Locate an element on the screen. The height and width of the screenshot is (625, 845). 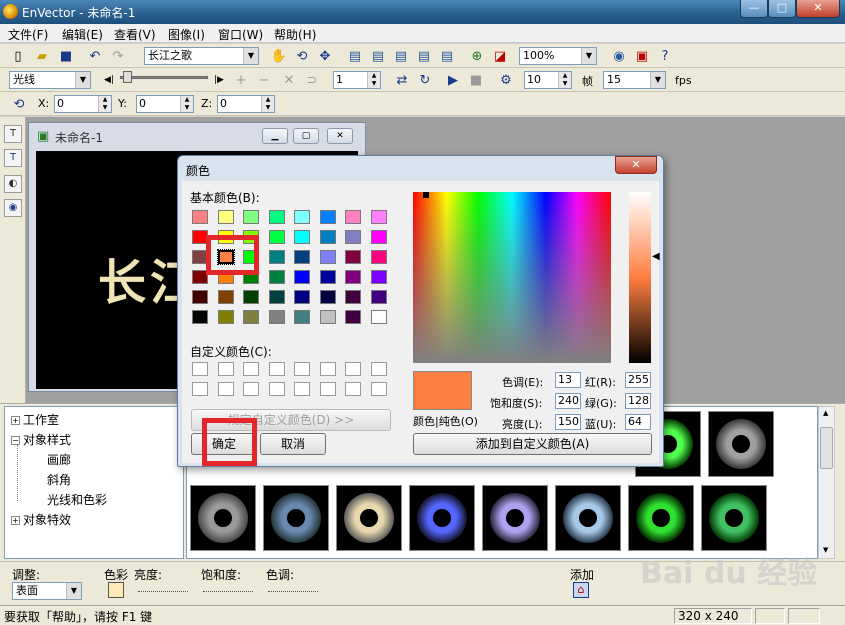
view-back-icon: ▤ is located at coordinates (424, 56).